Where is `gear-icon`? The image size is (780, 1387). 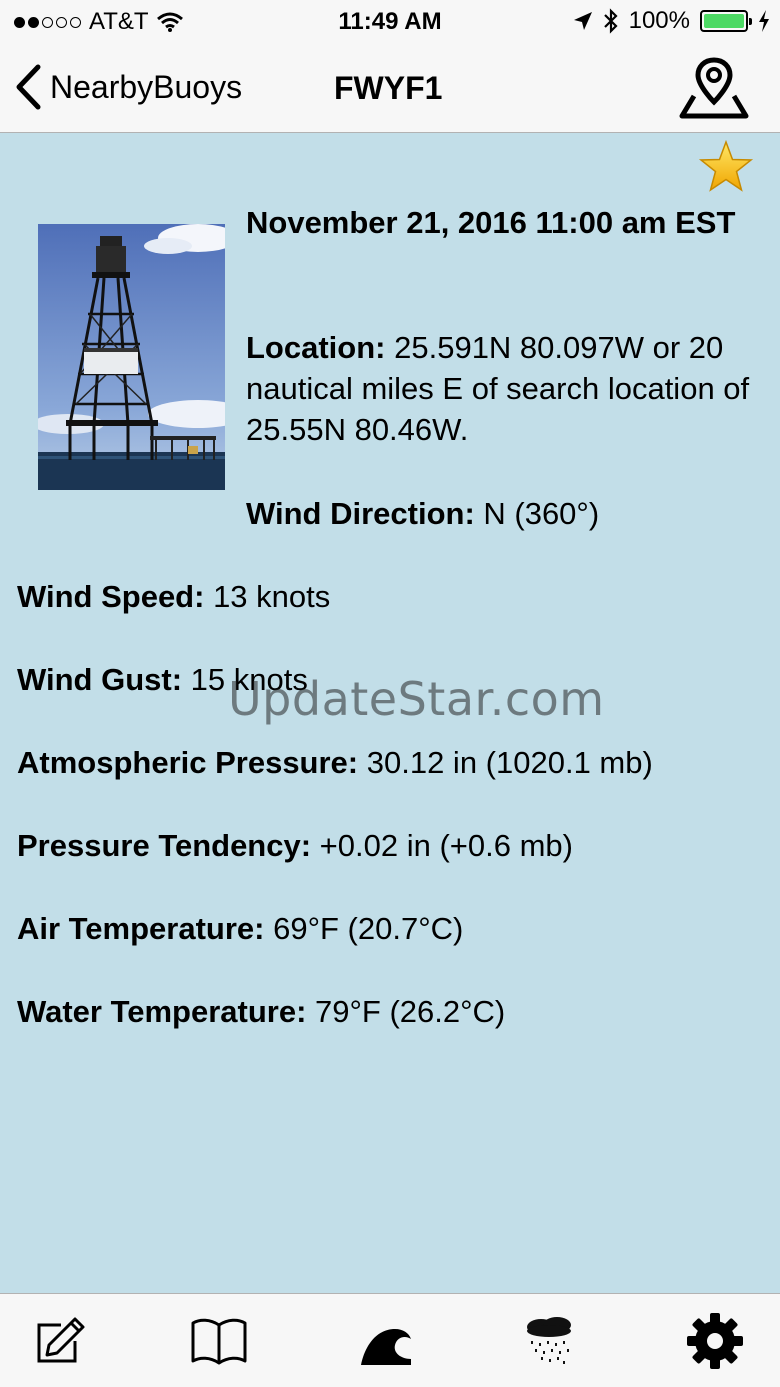 gear-icon is located at coordinates (715, 1341).